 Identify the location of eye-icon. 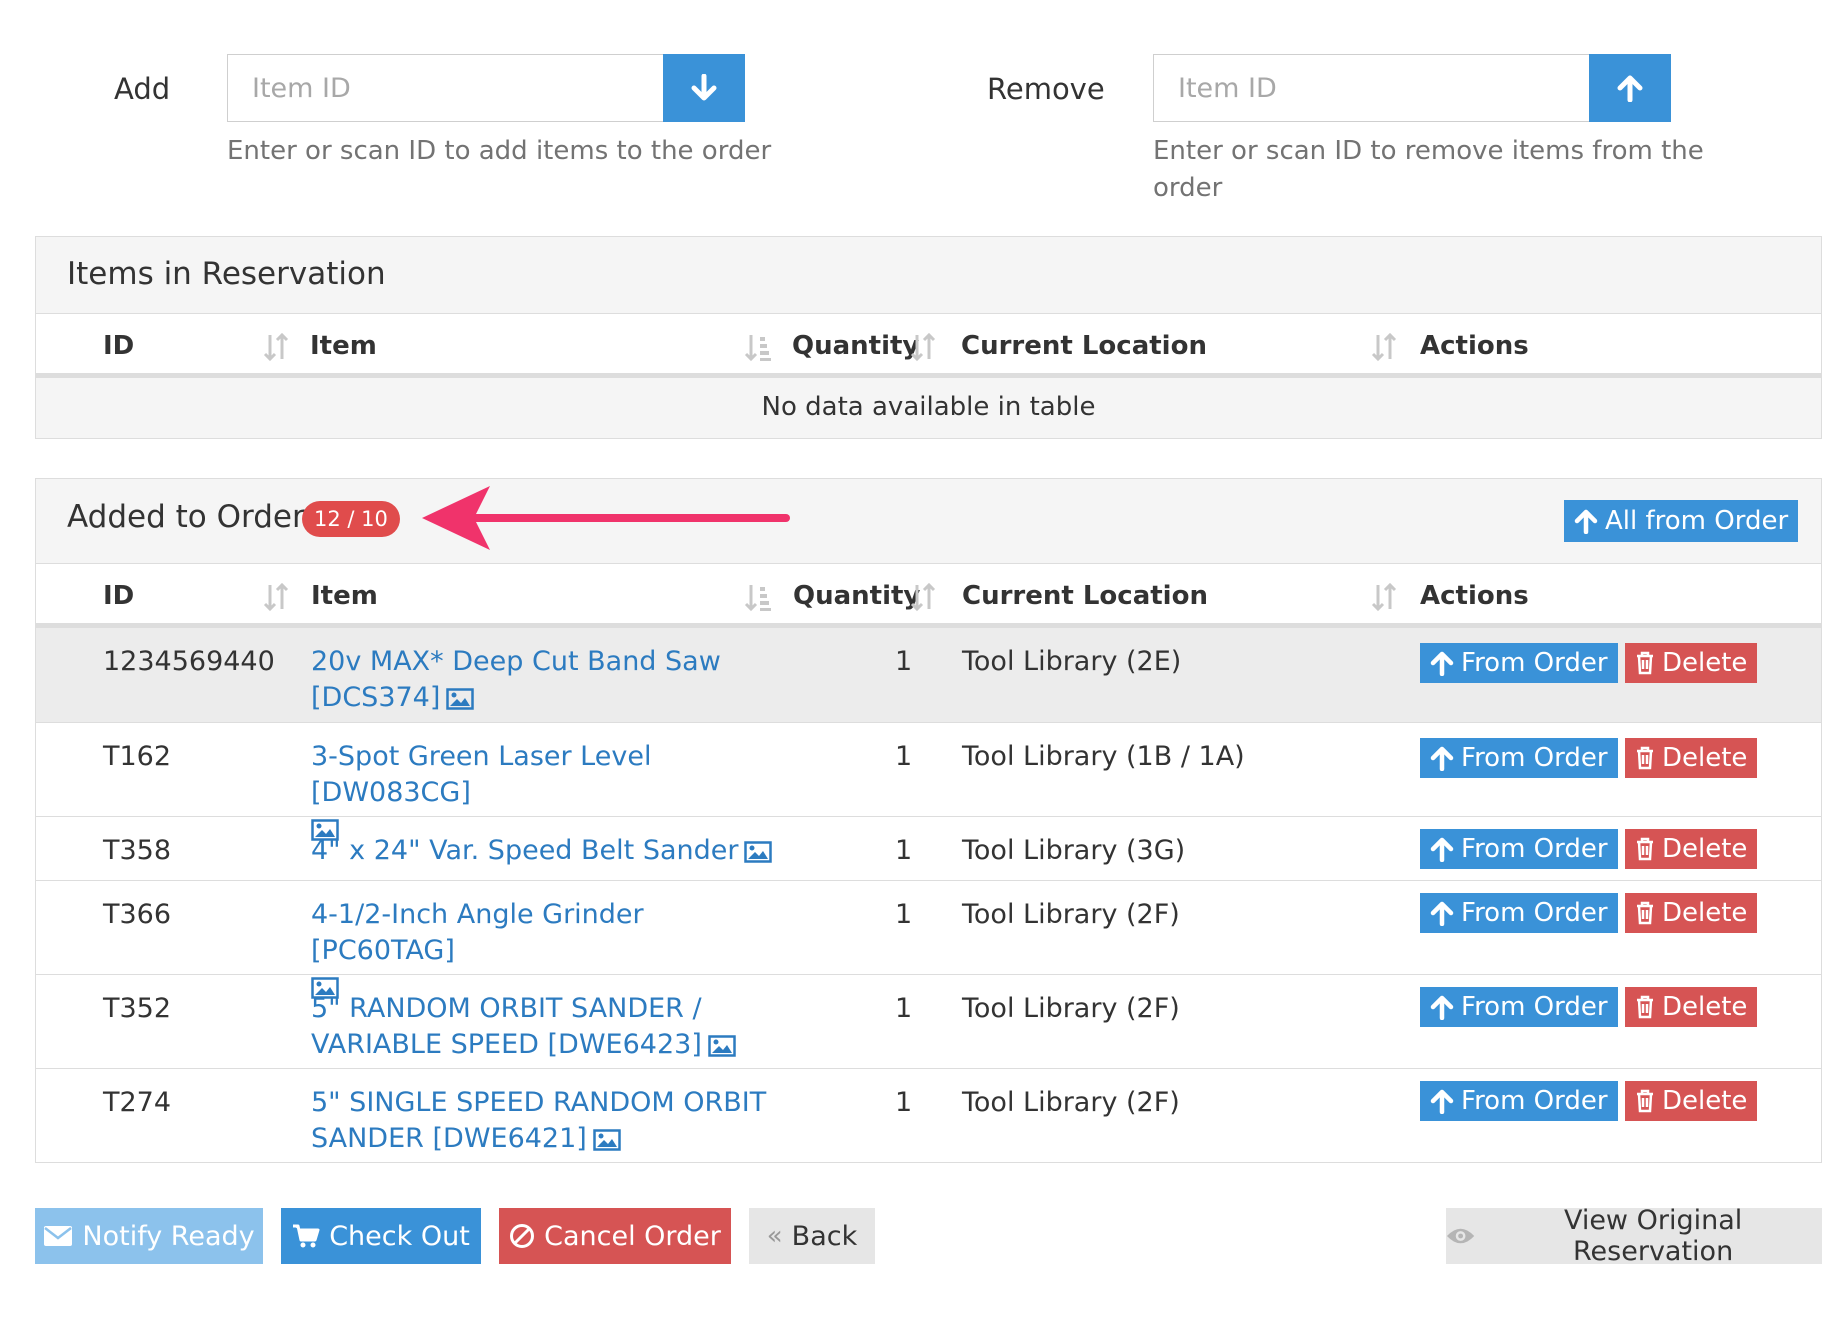
(1460, 1236).